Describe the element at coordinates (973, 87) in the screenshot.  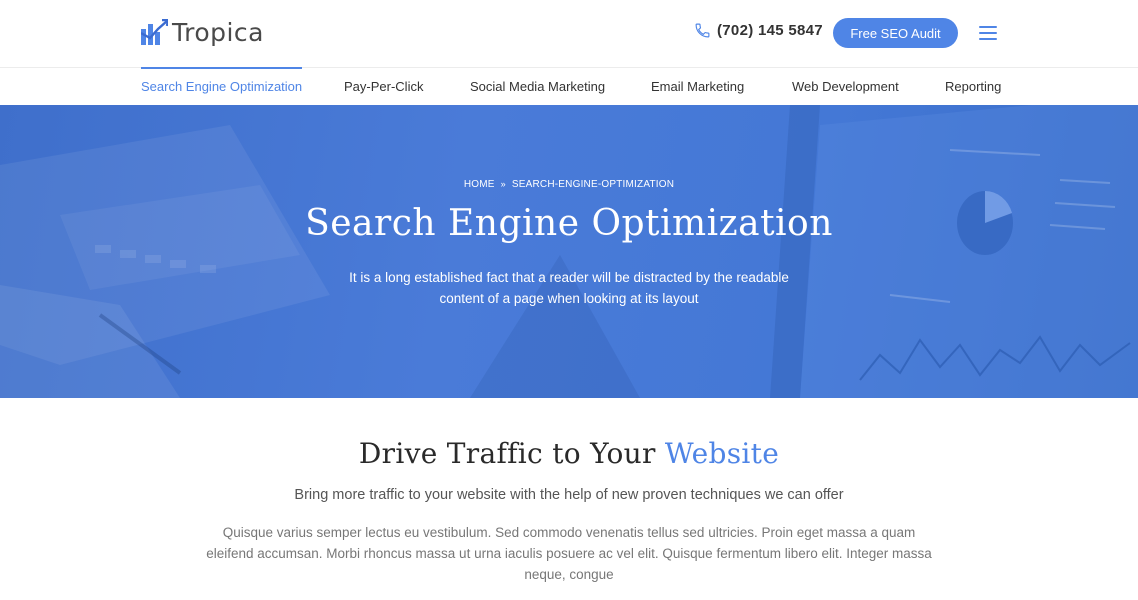
I see `nav-item-reporting: Reporting` at that location.